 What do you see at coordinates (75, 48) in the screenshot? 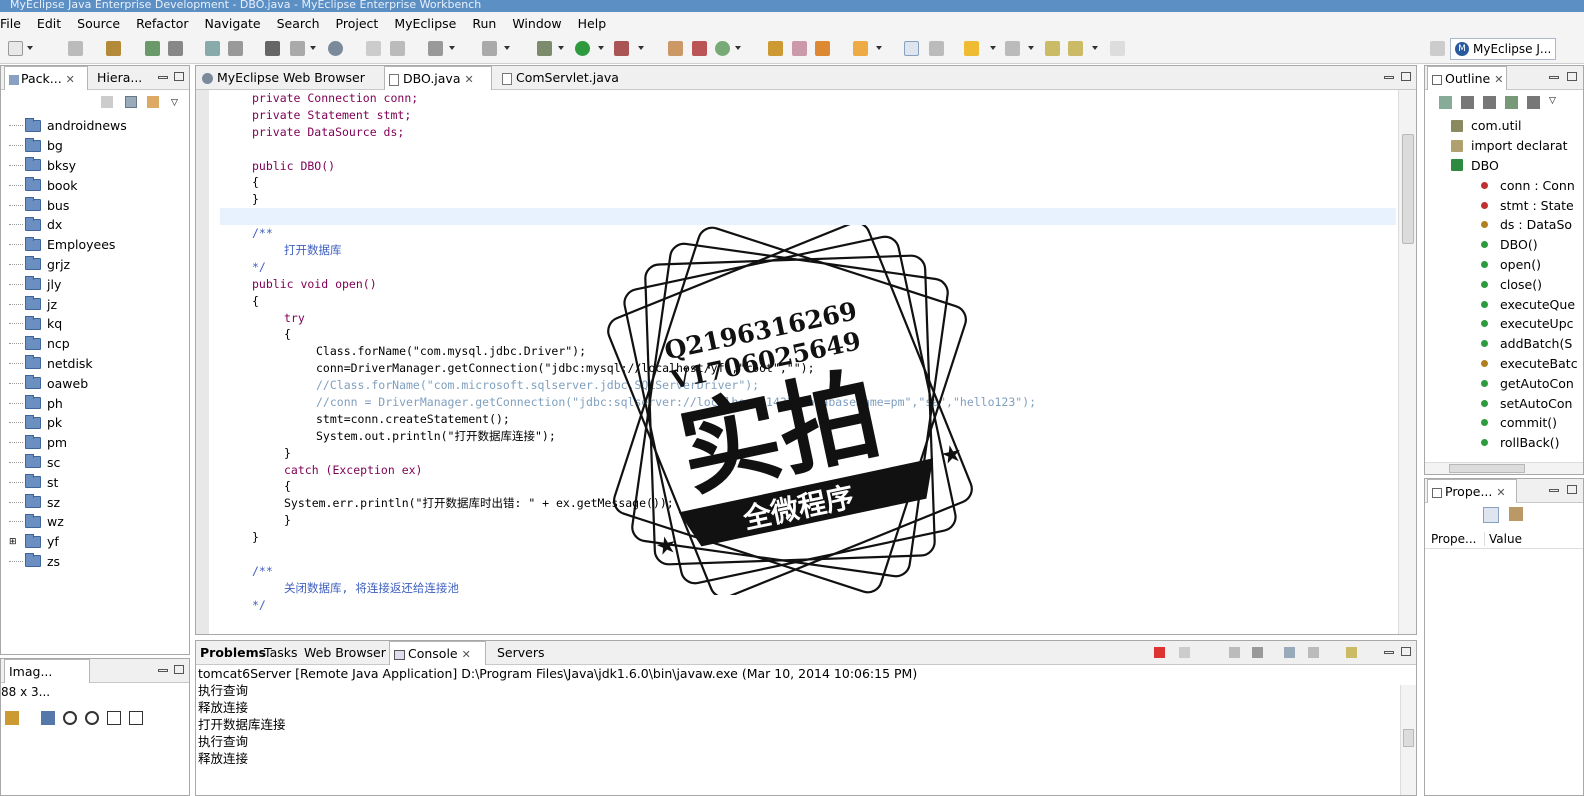
I see `print-icon` at bounding box center [75, 48].